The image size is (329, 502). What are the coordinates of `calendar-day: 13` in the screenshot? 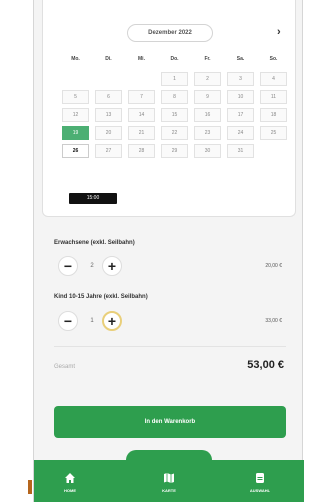 It's located at (108, 115).